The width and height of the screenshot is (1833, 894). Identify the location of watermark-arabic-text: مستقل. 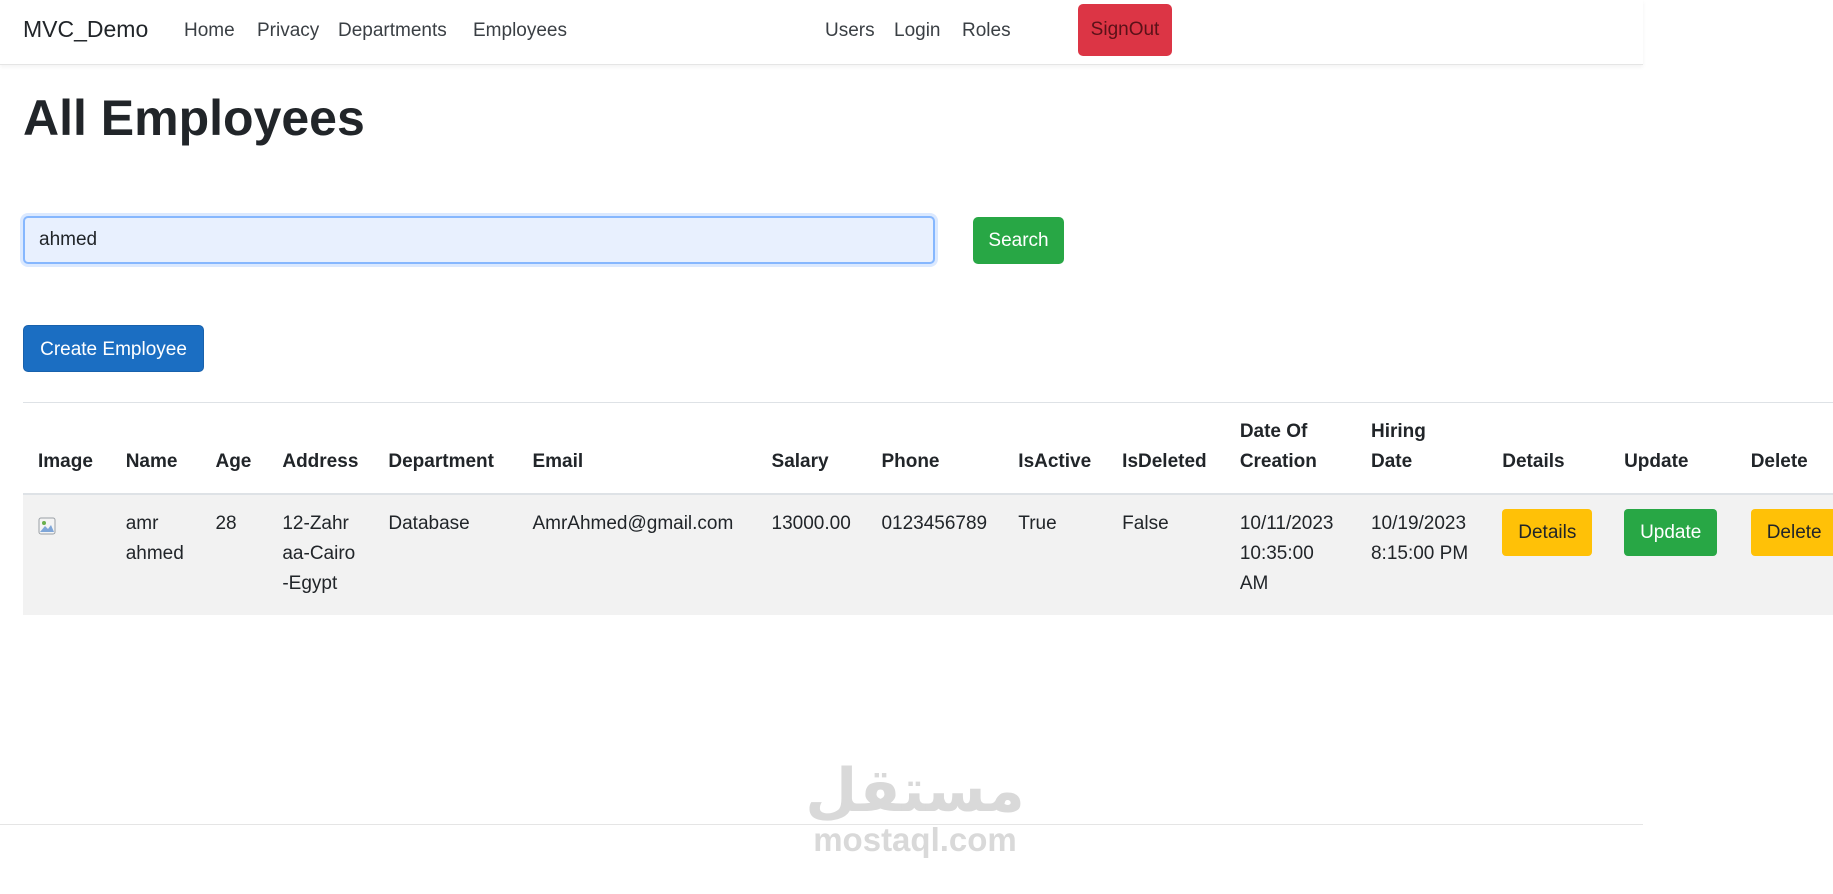
(915, 791).